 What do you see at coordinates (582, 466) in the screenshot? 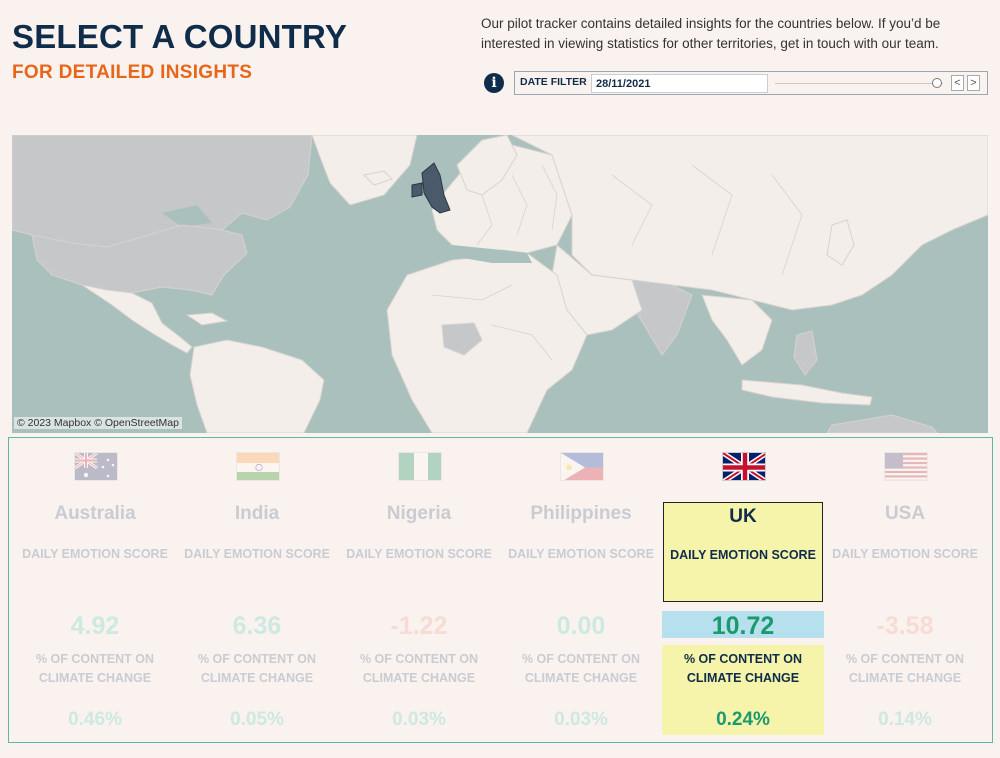
I see `philippines-flag-icon` at bounding box center [582, 466].